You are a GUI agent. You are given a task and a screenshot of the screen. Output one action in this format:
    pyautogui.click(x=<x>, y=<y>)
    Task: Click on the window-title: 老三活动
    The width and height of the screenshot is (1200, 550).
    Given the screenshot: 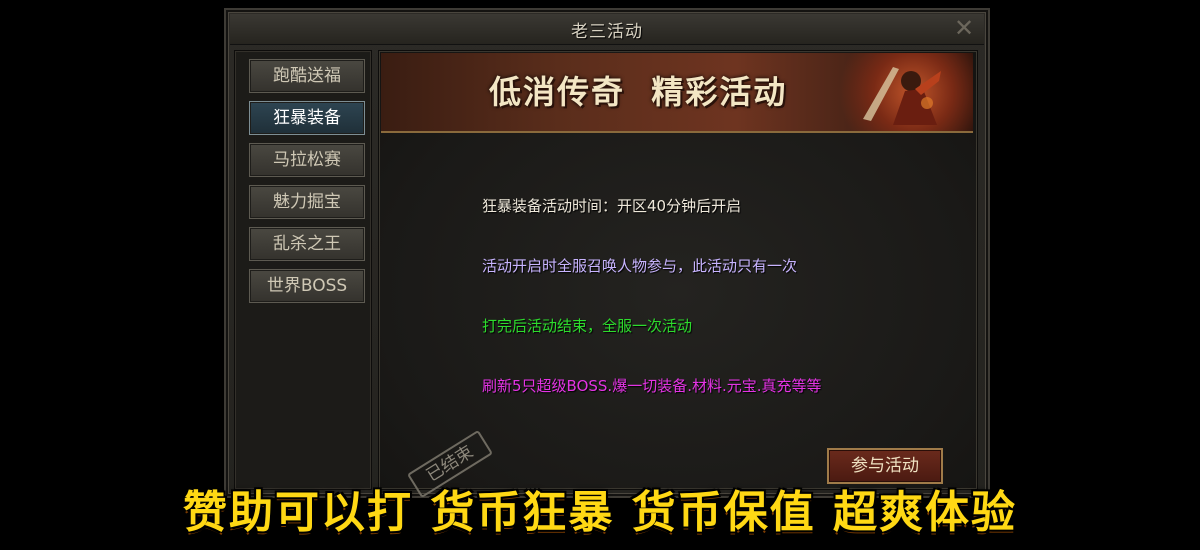 What is the action you would take?
    pyautogui.click(x=607, y=31)
    